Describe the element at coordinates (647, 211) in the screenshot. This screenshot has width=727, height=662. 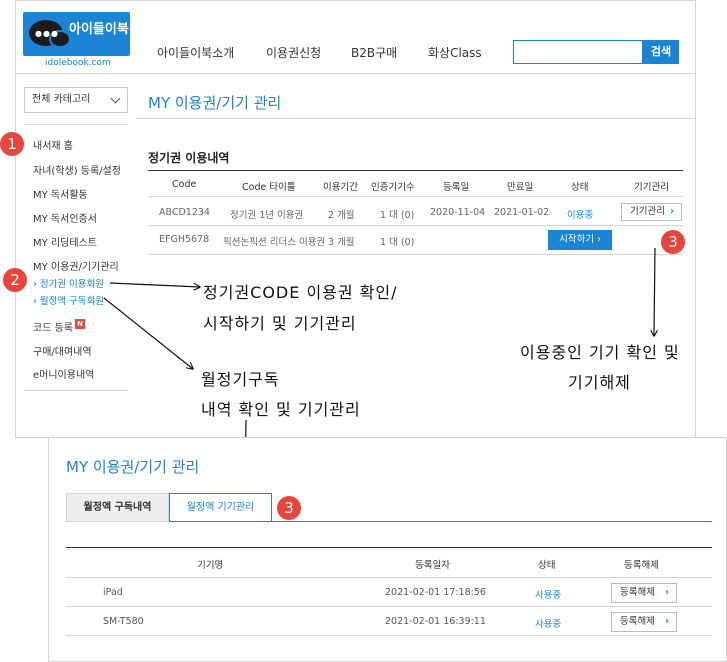
I see `device-manage-label: 기기관리` at that location.